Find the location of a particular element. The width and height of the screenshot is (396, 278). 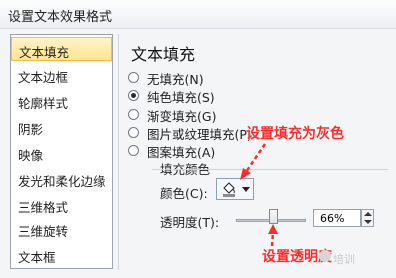

arrow-to-color is located at coordinates (255, 158).